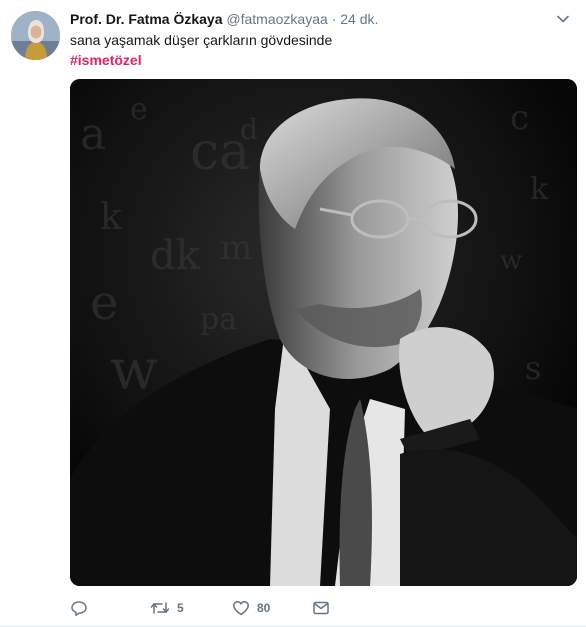  Describe the element at coordinates (264, 608) in the screenshot. I see `like-count: 80` at that location.